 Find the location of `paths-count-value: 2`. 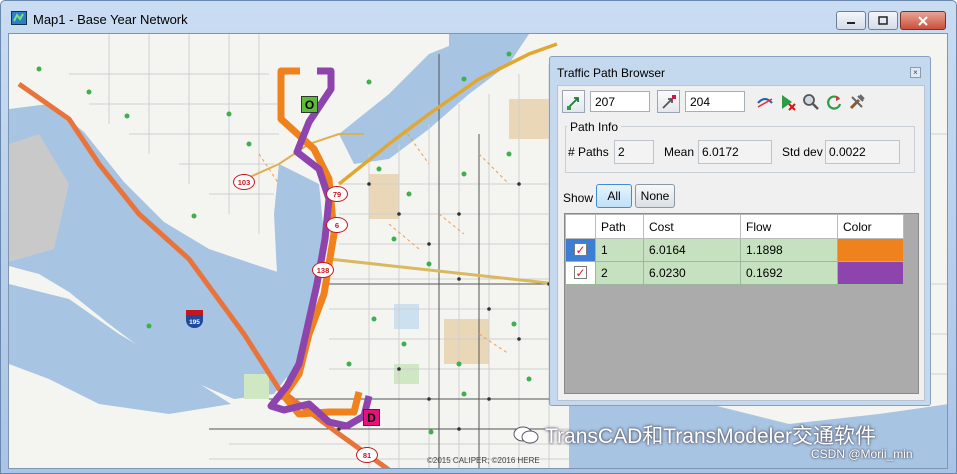

paths-count-value: 2 is located at coordinates (634, 152).